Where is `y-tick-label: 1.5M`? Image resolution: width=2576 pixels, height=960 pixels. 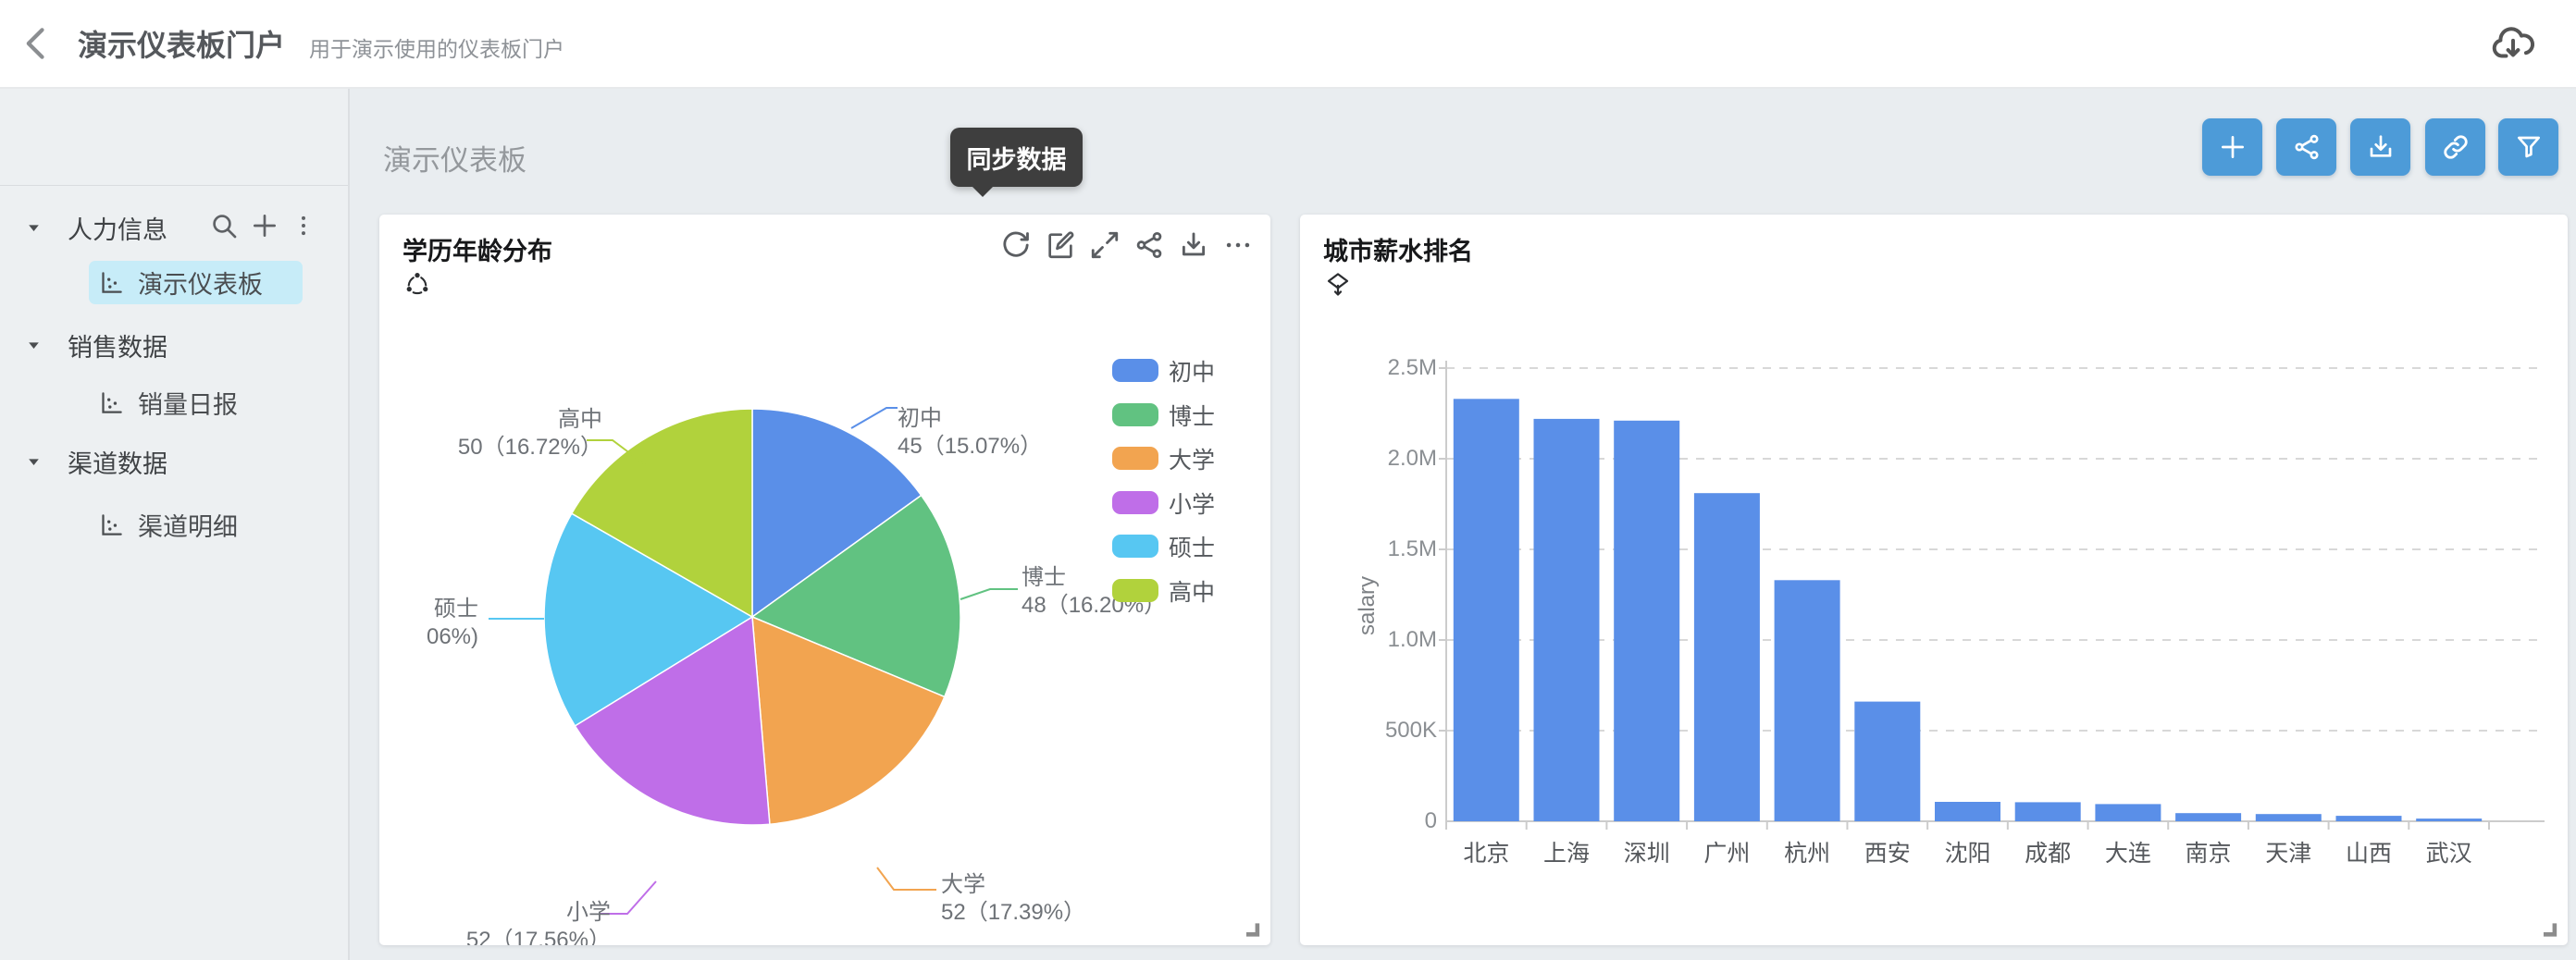
y-tick-label: 1.5M is located at coordinates (1412, 548).